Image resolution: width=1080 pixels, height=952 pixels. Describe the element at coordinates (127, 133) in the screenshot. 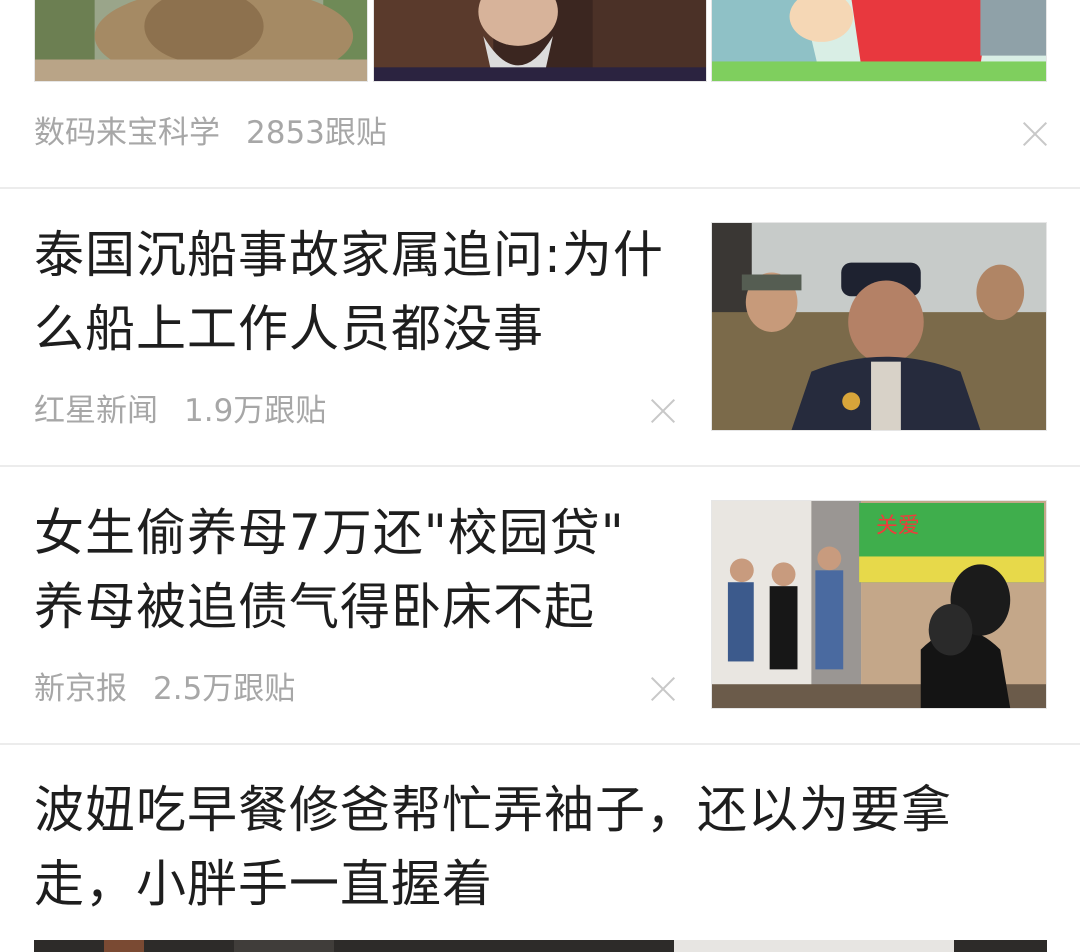

I see `feed-item-0-source: 数码来宝科学` at that location.